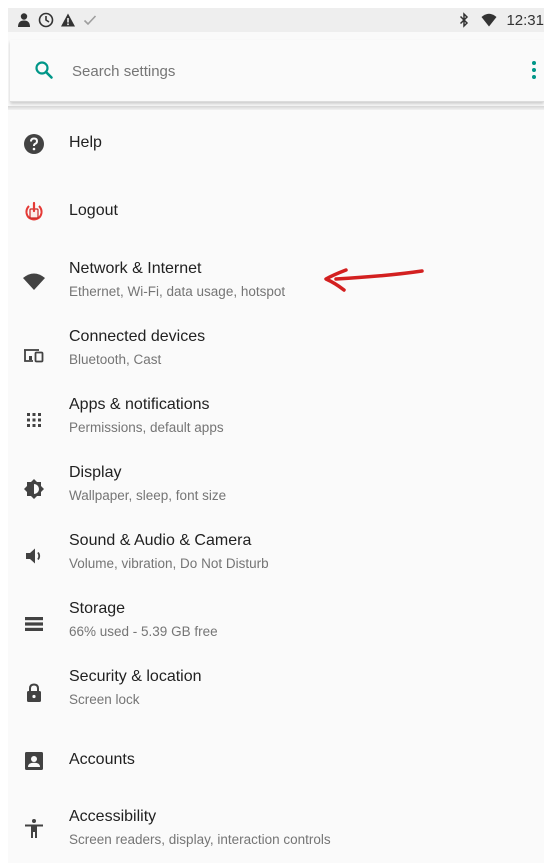 This screenshot has width=544, height=863. Describe the element at coordinates (34, 420) in the screenshot. I see `apps-icon` at that location.